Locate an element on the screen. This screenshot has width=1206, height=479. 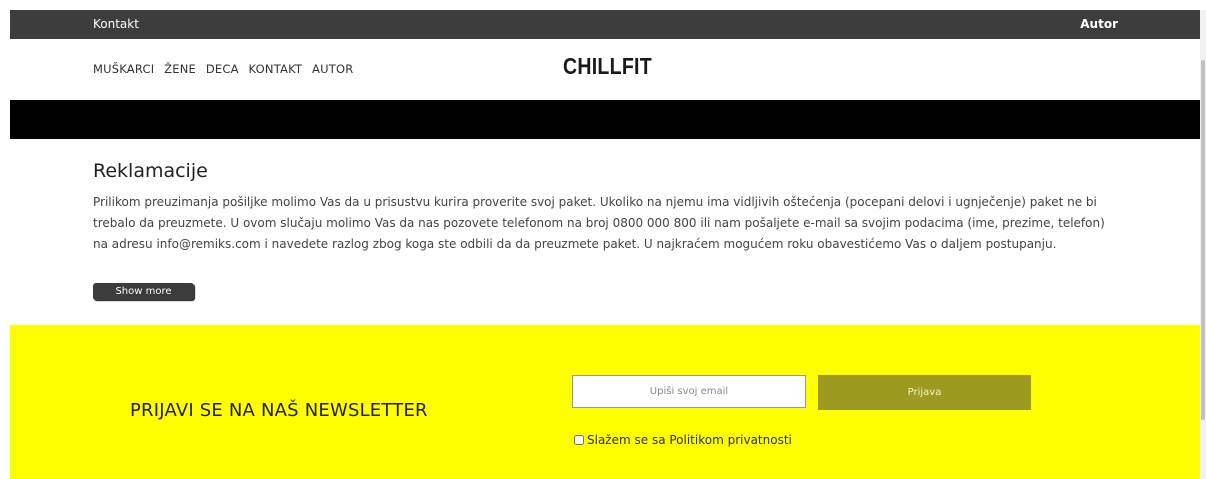
site-logo: CHILLFIT is located at coordinates (607, 66).